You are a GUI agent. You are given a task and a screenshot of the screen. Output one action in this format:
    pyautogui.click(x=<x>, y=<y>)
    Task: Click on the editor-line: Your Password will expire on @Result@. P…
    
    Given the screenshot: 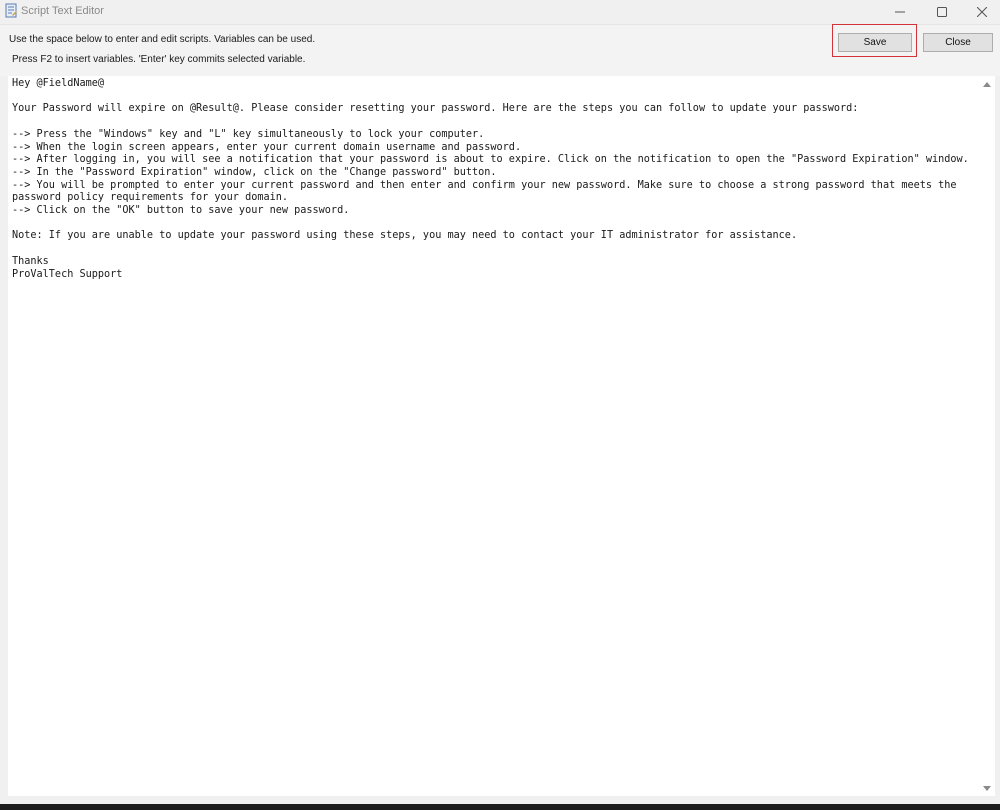 What is the action you would take?
    pyautogui.click(x=435, y=109)
    